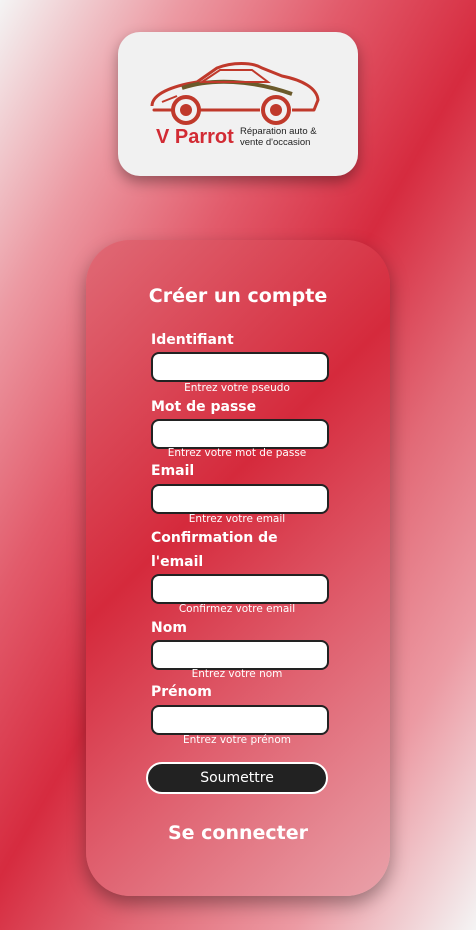 Image resolution: width=476 pixels, height=930 pixels. What do you see at coordinates (278, 137) in the screenshot?
I see `brand-tagline: Réparation auto & vente d'occasion` at bounding box center [278, 137].